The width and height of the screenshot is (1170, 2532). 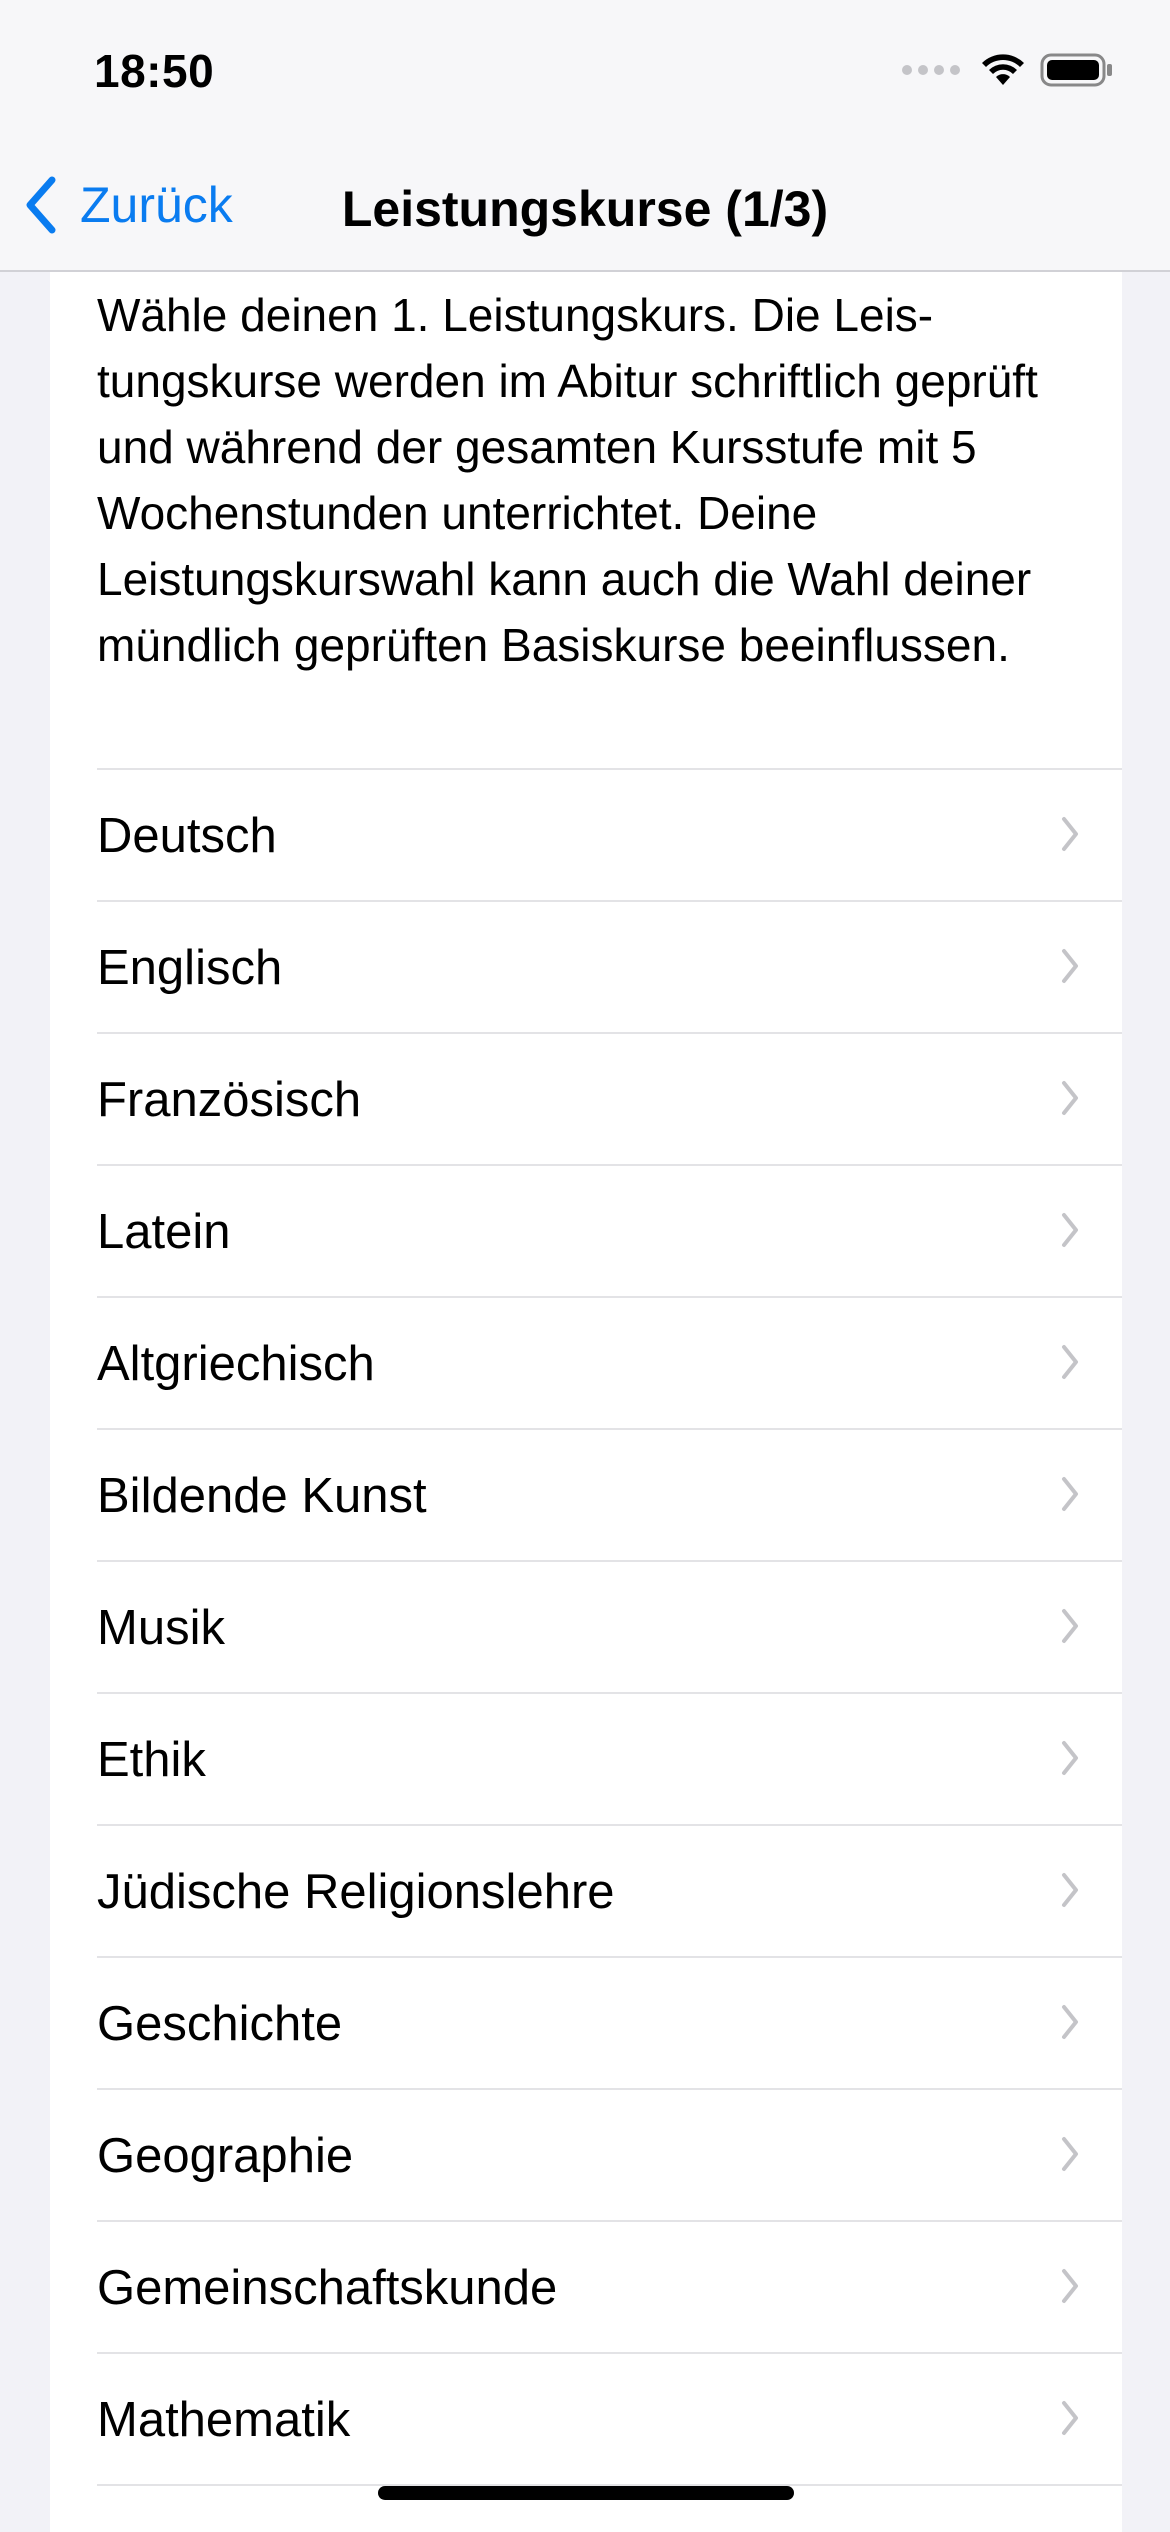 I want to click on list-item: Gemeinschaftskunde, so click(x=609, y=2286).